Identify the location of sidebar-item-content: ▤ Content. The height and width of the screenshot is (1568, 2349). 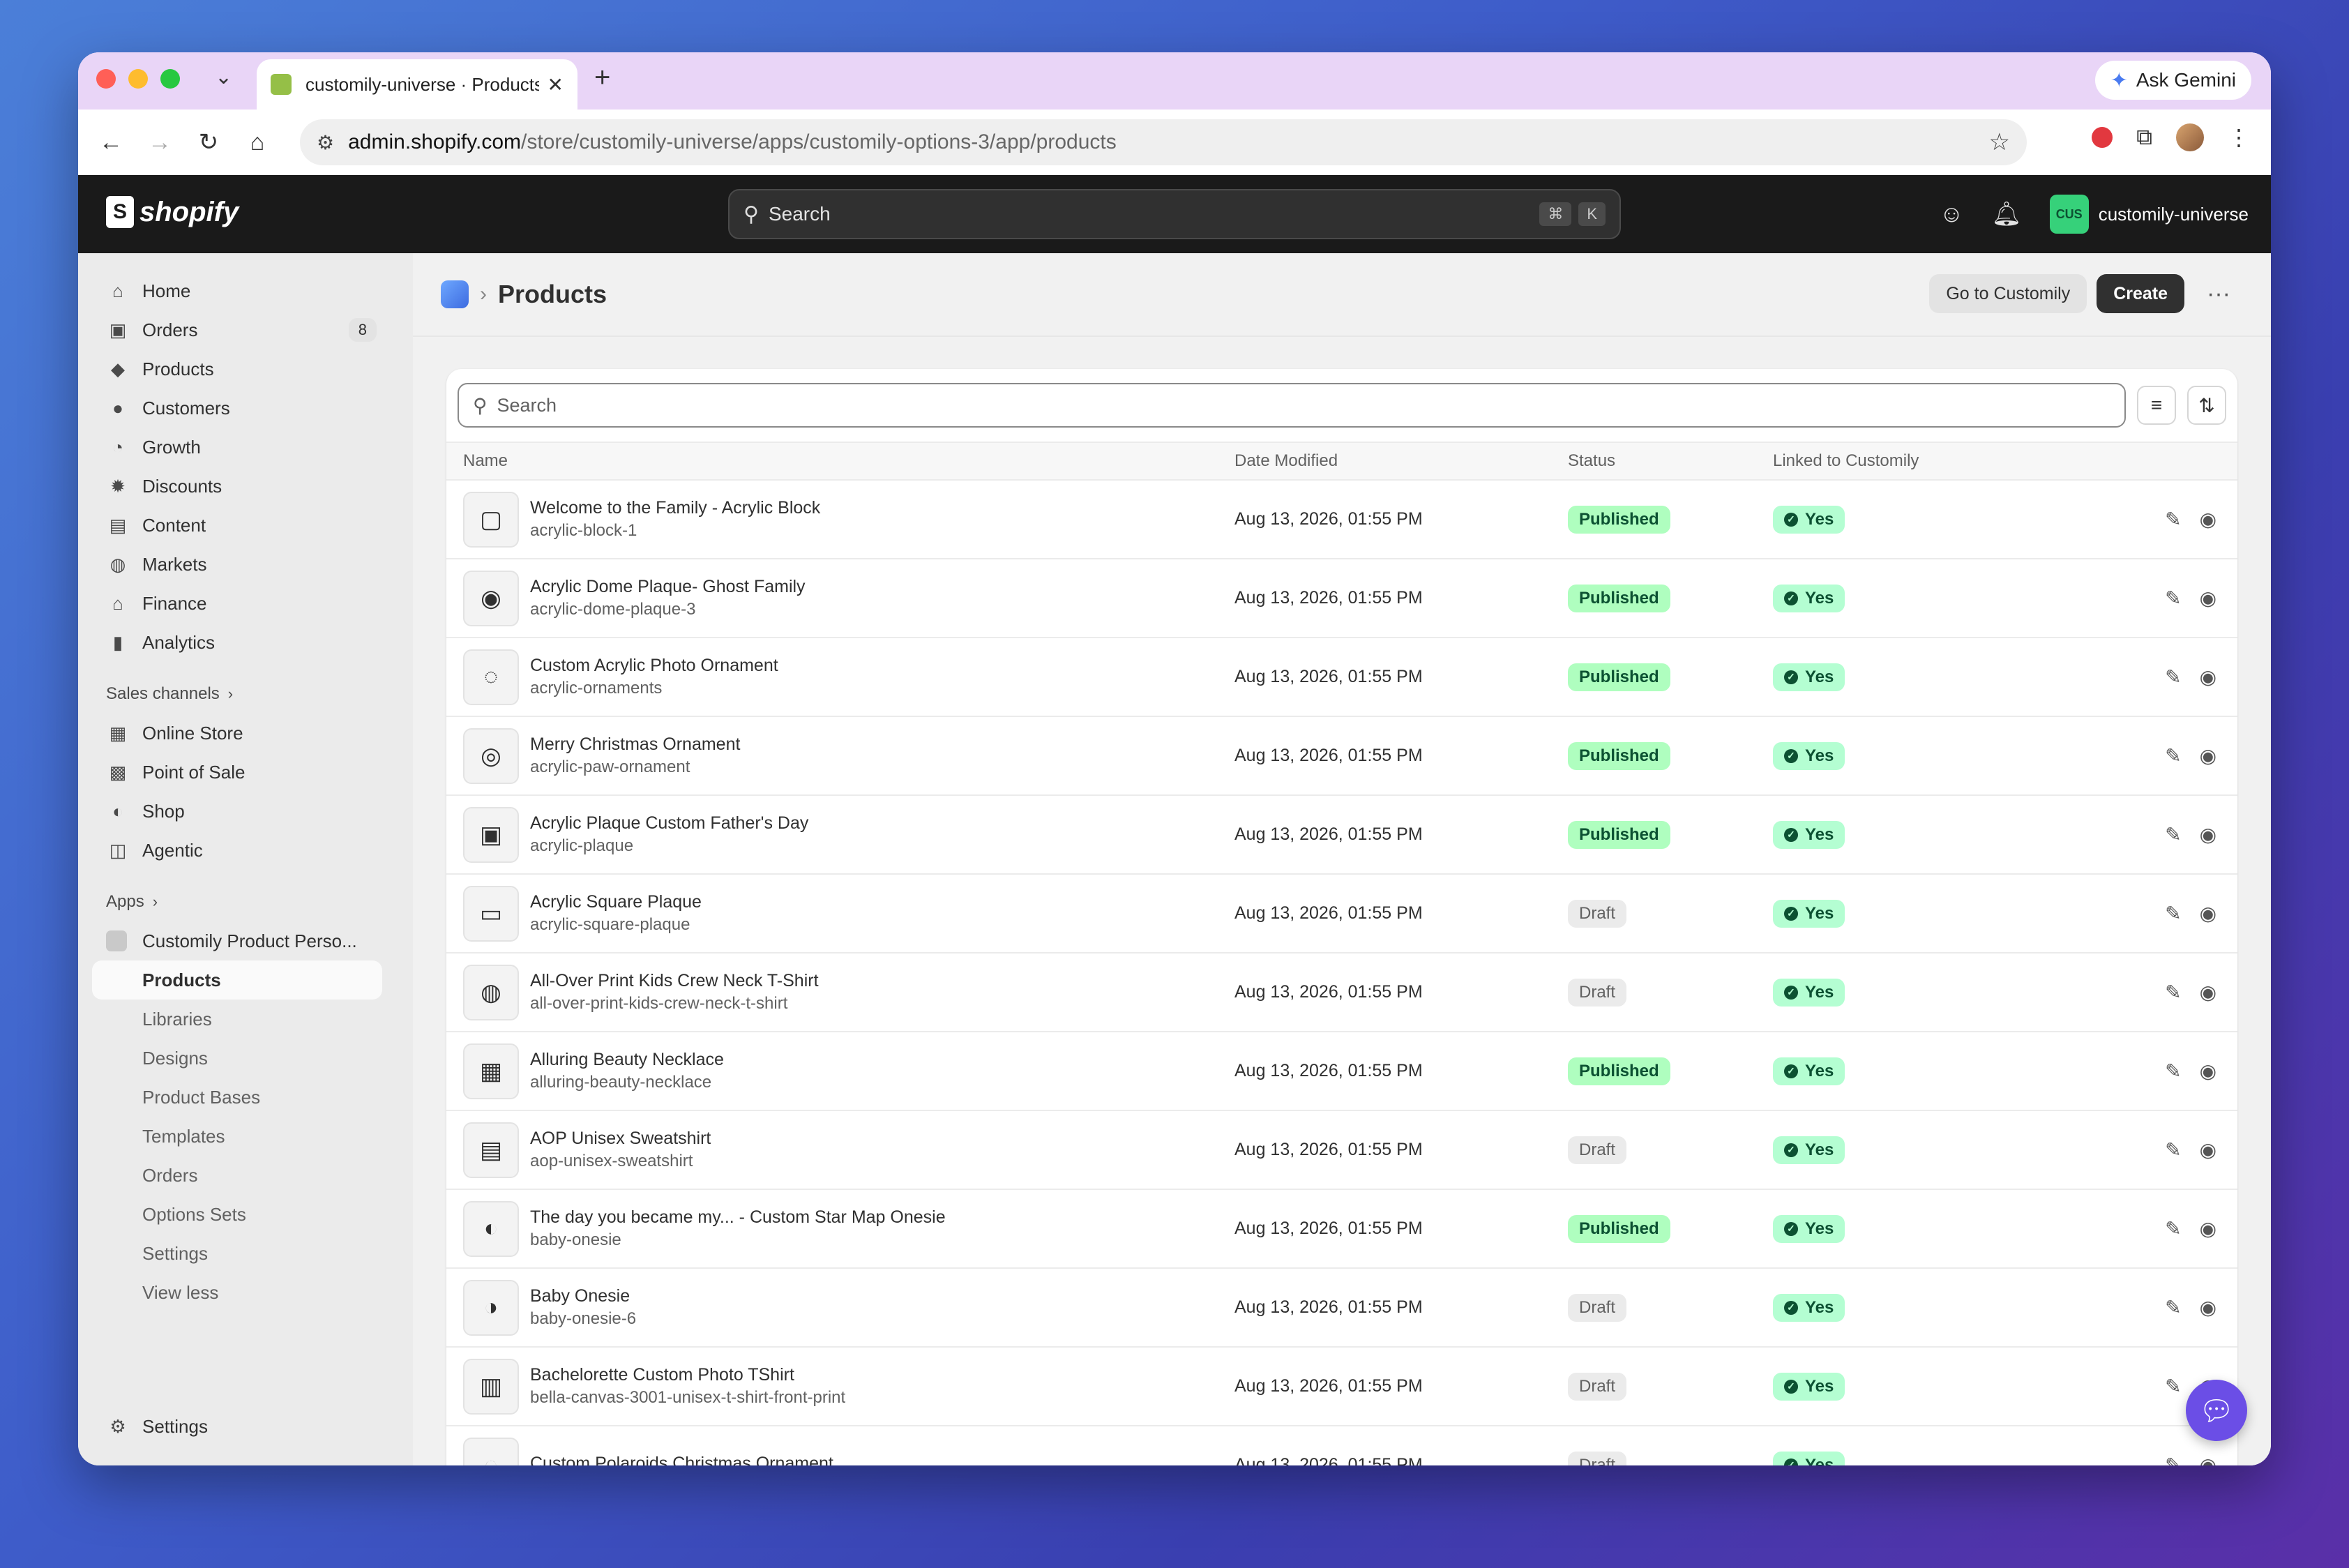
(245, 525).